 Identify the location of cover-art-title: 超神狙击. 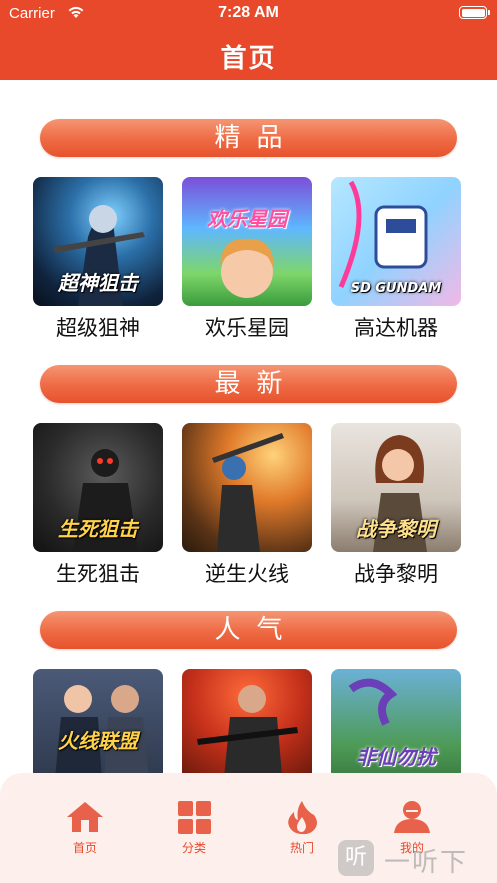
(98, 283).